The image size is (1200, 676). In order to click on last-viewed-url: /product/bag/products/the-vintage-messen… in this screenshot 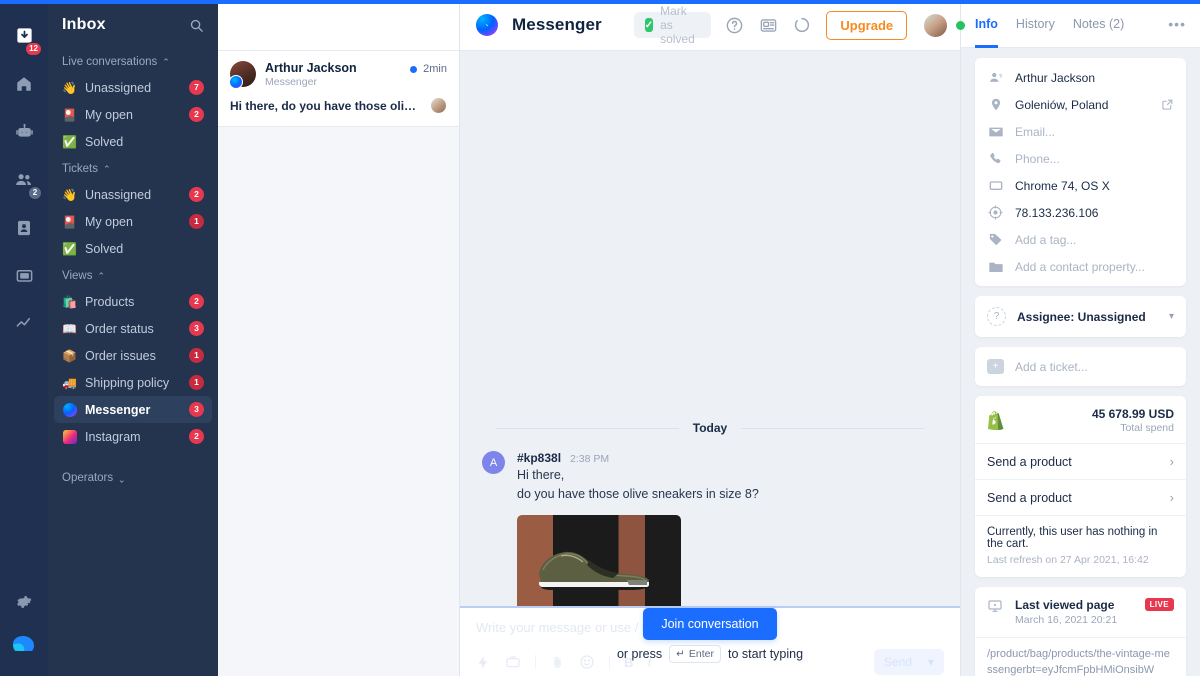, I will do `click(1080, 657)`.